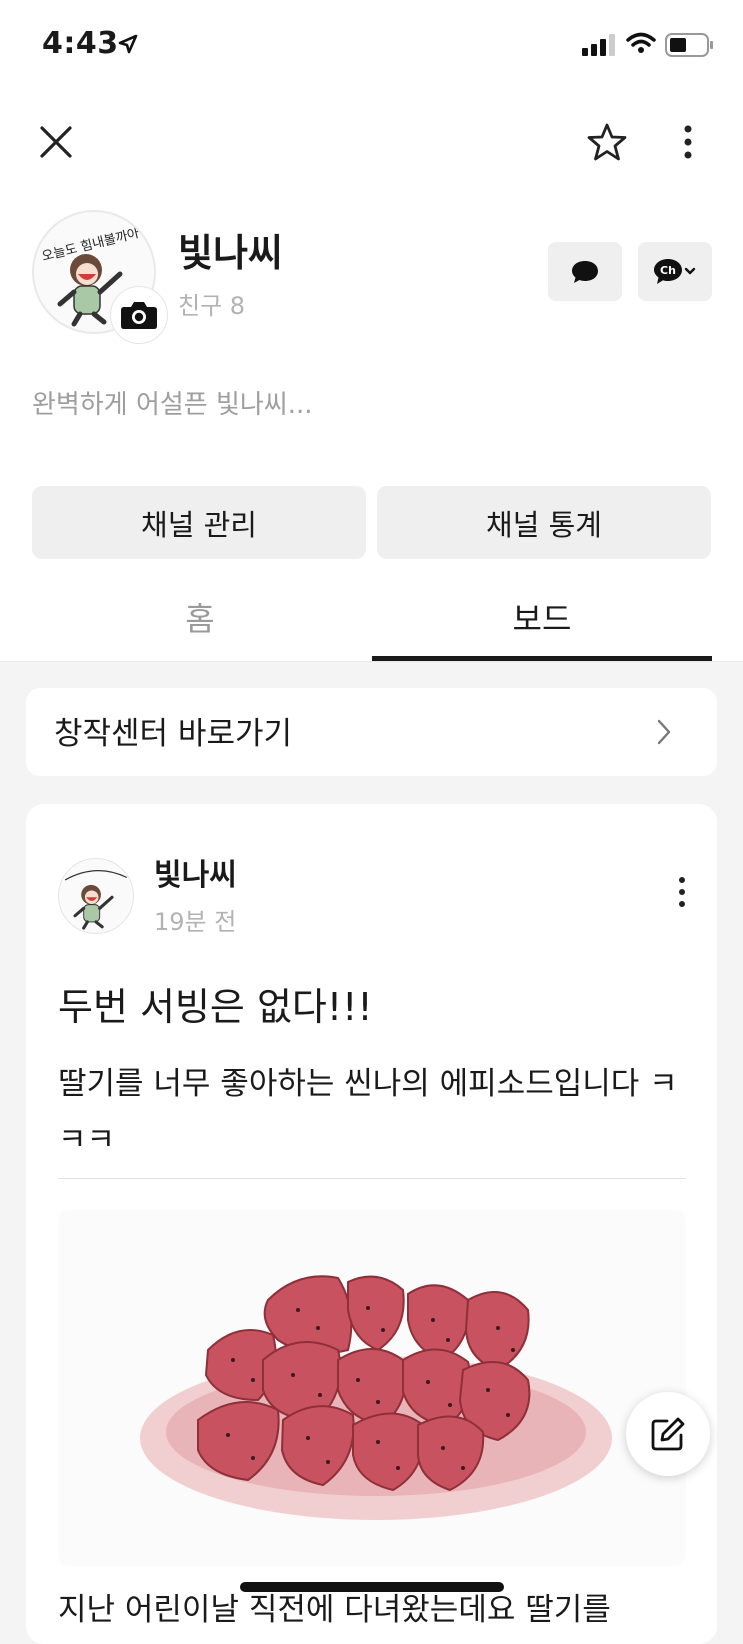  I want to click on creator-center-label: 창작센터 바로가기, so click(173, 734).